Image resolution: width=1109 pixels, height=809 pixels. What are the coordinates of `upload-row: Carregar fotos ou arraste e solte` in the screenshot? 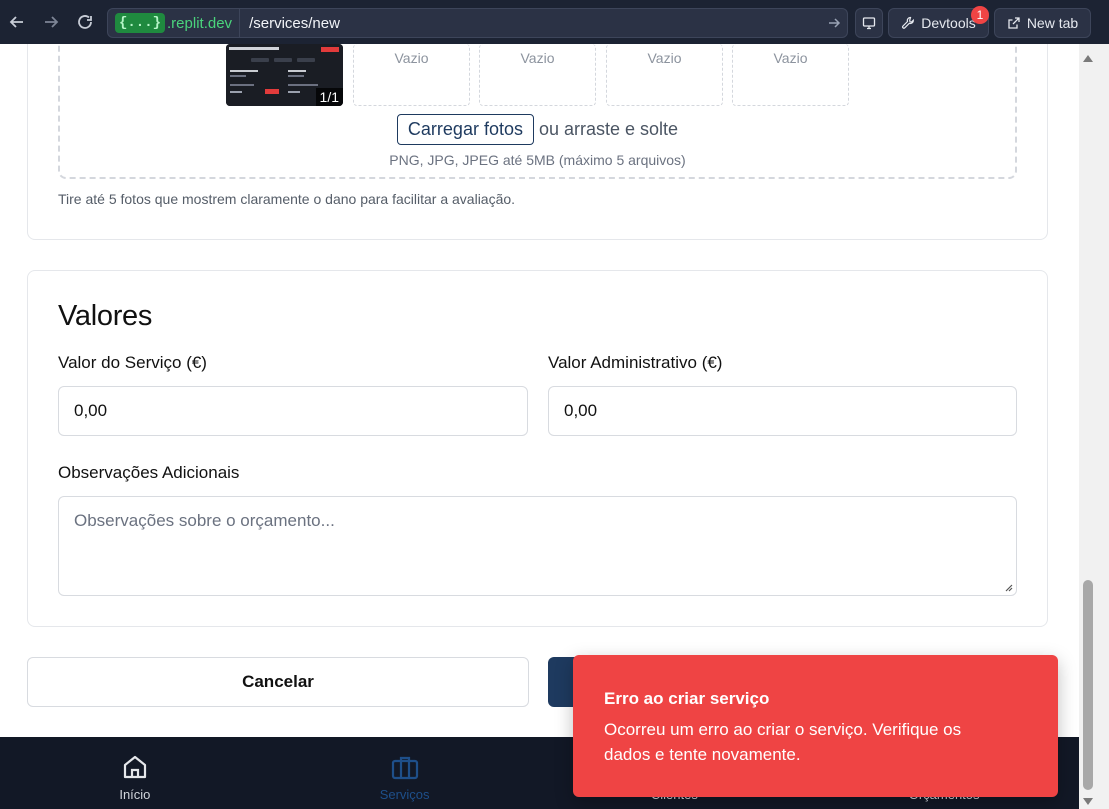 It's located at (537, 129).